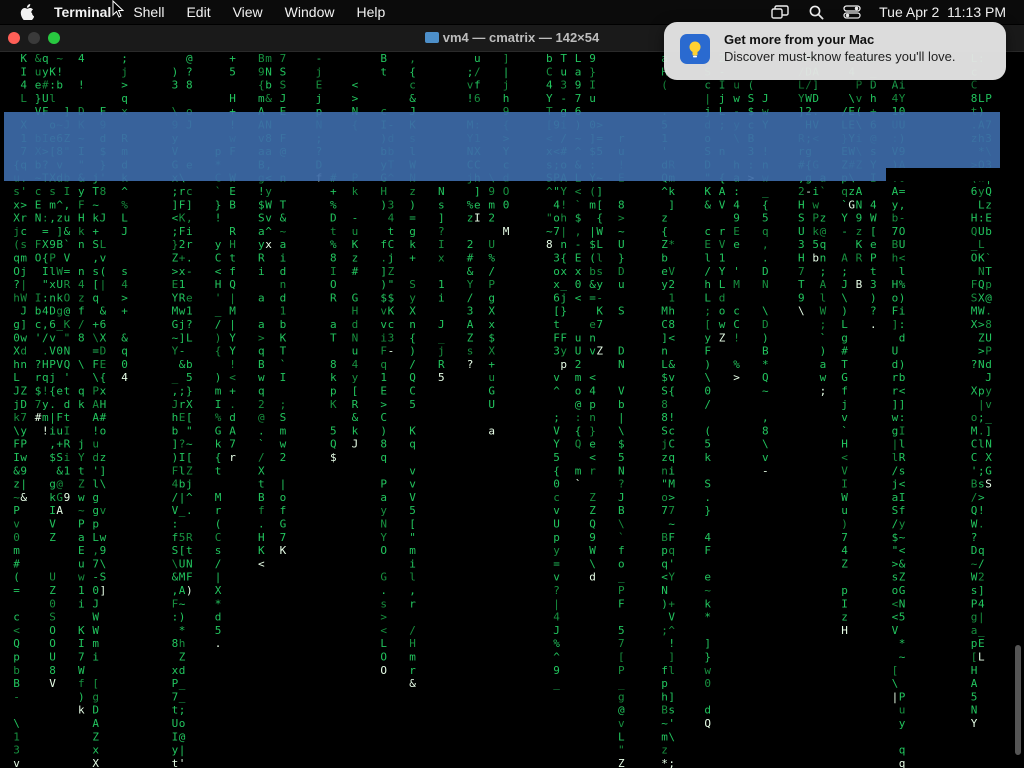  What do you see at coordinates (189, 457) in the screenshot?
I see `matrix-glyph: [` at bounding box center [189, 457].